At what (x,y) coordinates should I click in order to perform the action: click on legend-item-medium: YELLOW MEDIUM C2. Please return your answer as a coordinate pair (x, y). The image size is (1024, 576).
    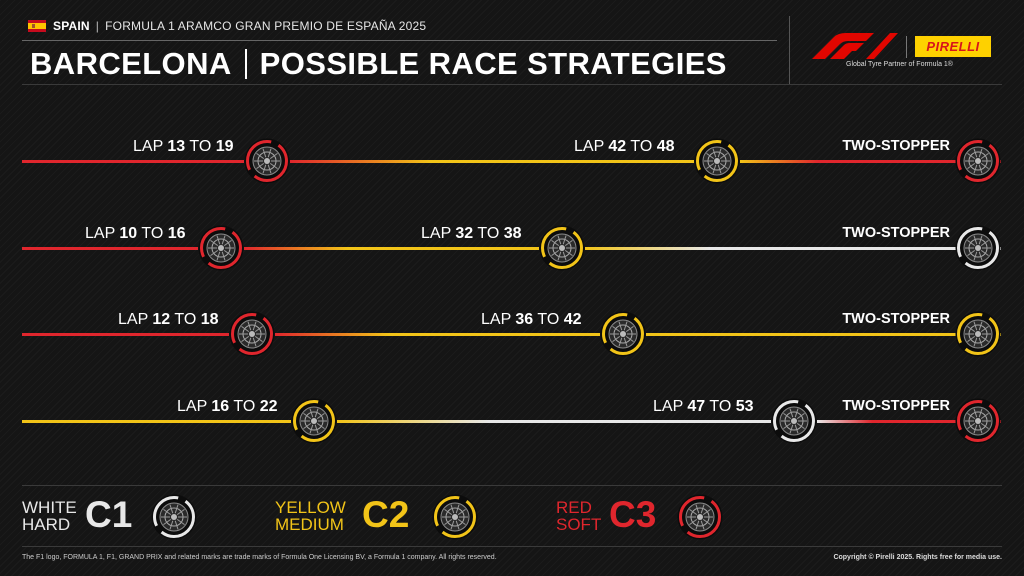
    Looking at the image, I should click on (378, 517).